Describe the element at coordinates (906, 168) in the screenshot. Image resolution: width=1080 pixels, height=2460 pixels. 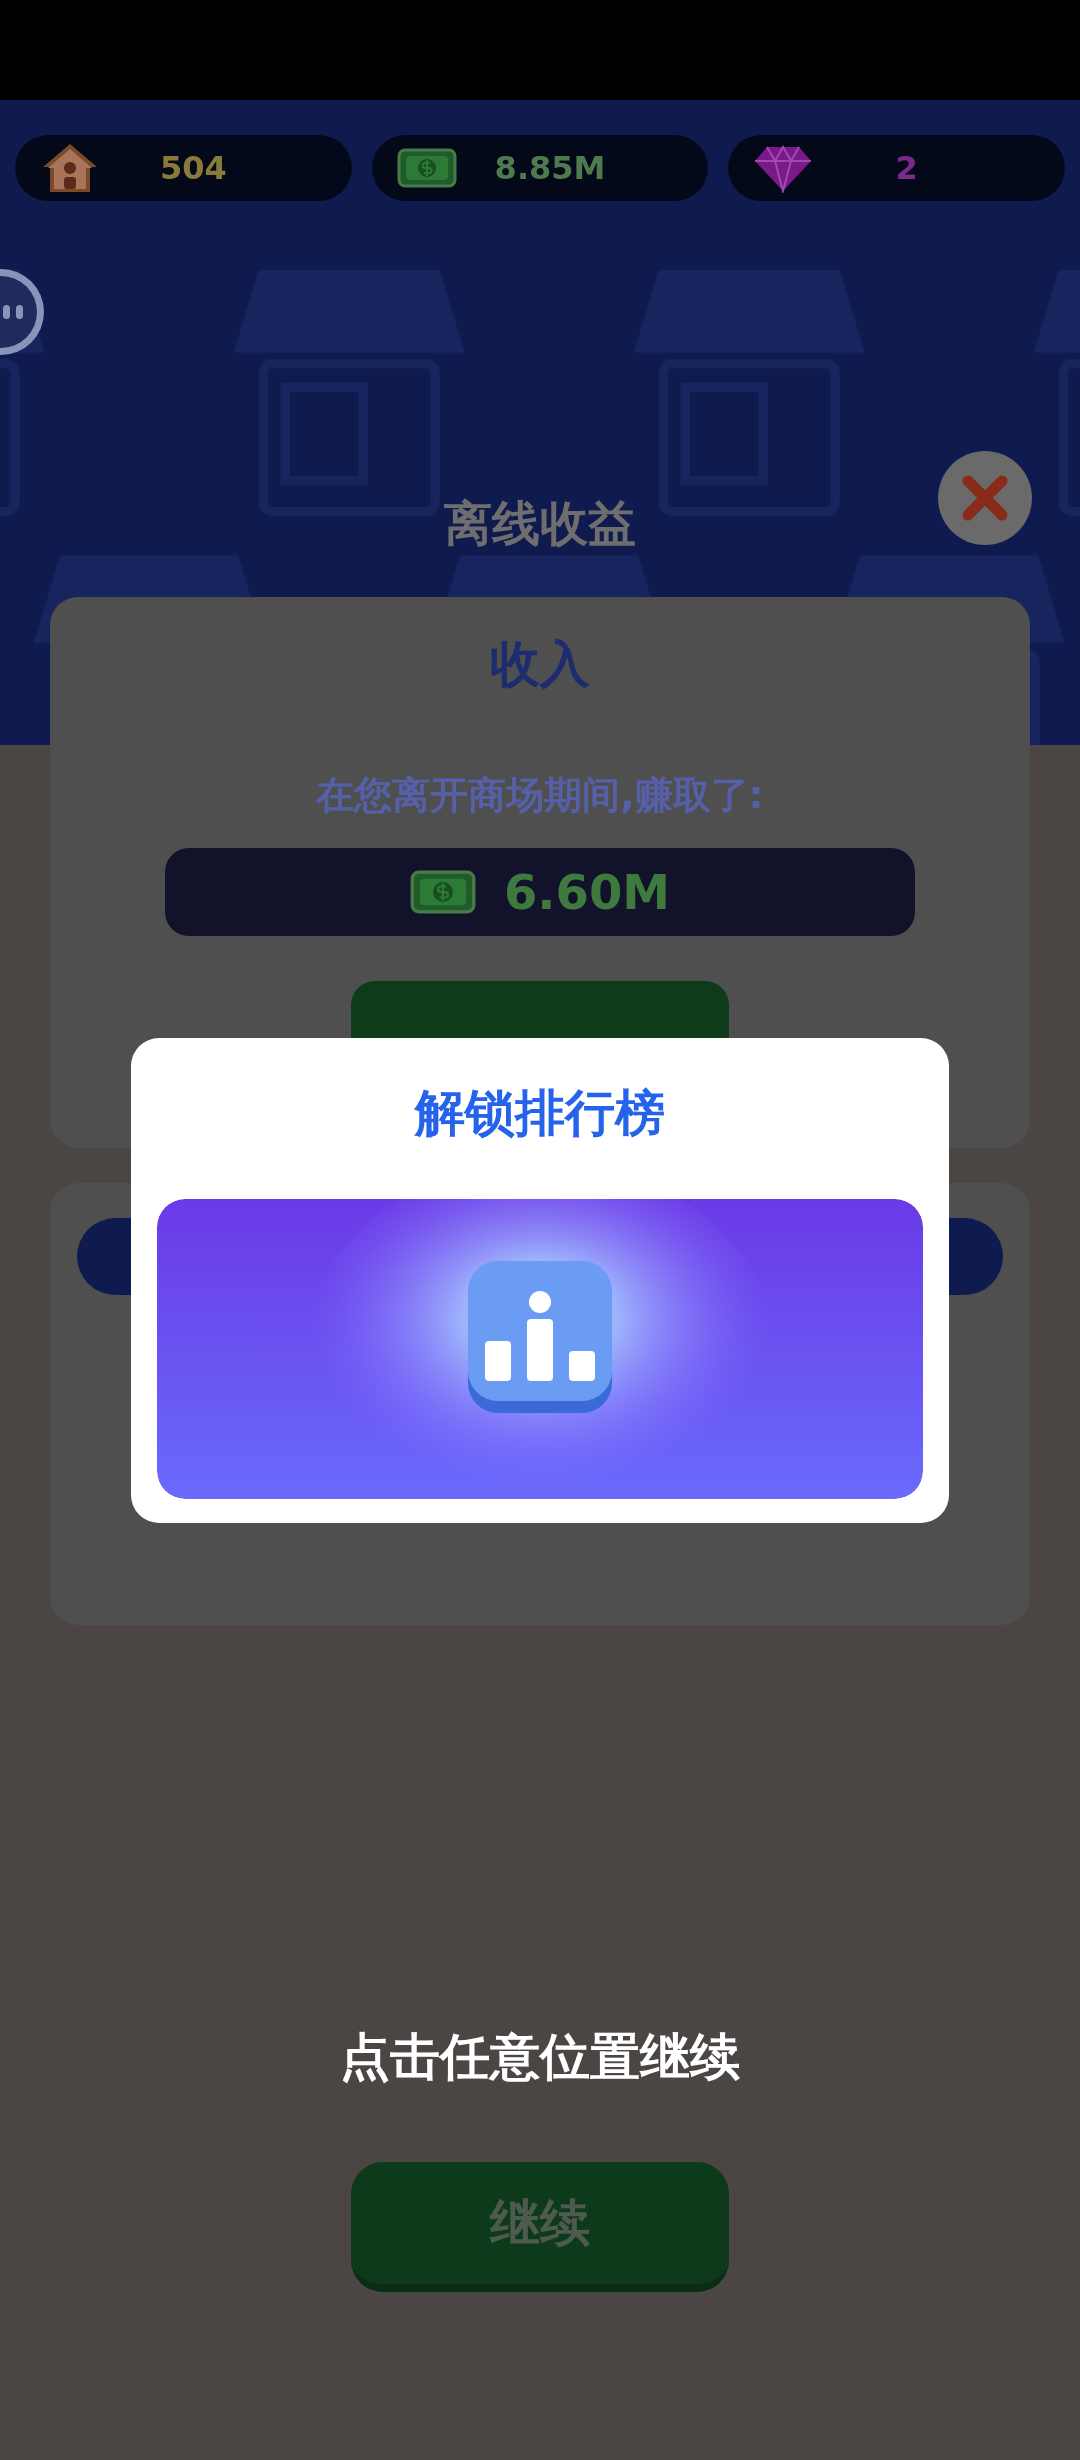
I see `resource-value: 2` at that location.